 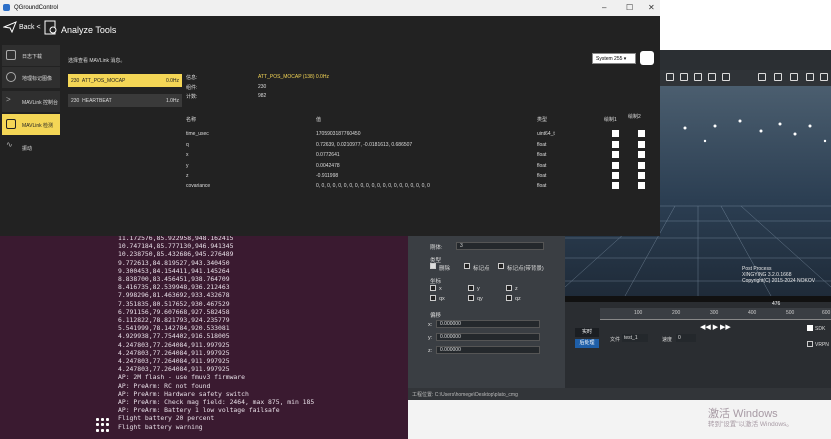 What do you see at coordinates (40, 103) in the screenshot?
I see `sidebar-item-label: MAVLink 控制台` at bounding box center [40, 103].